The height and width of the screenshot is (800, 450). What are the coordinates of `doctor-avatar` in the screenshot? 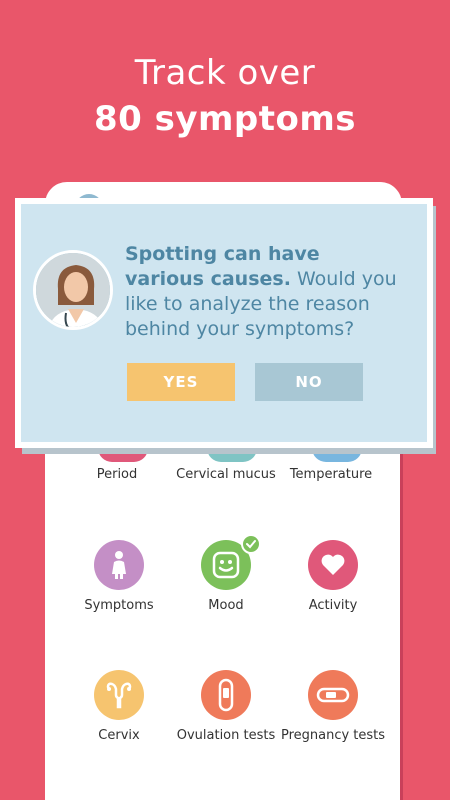 It's located at (73, 290).